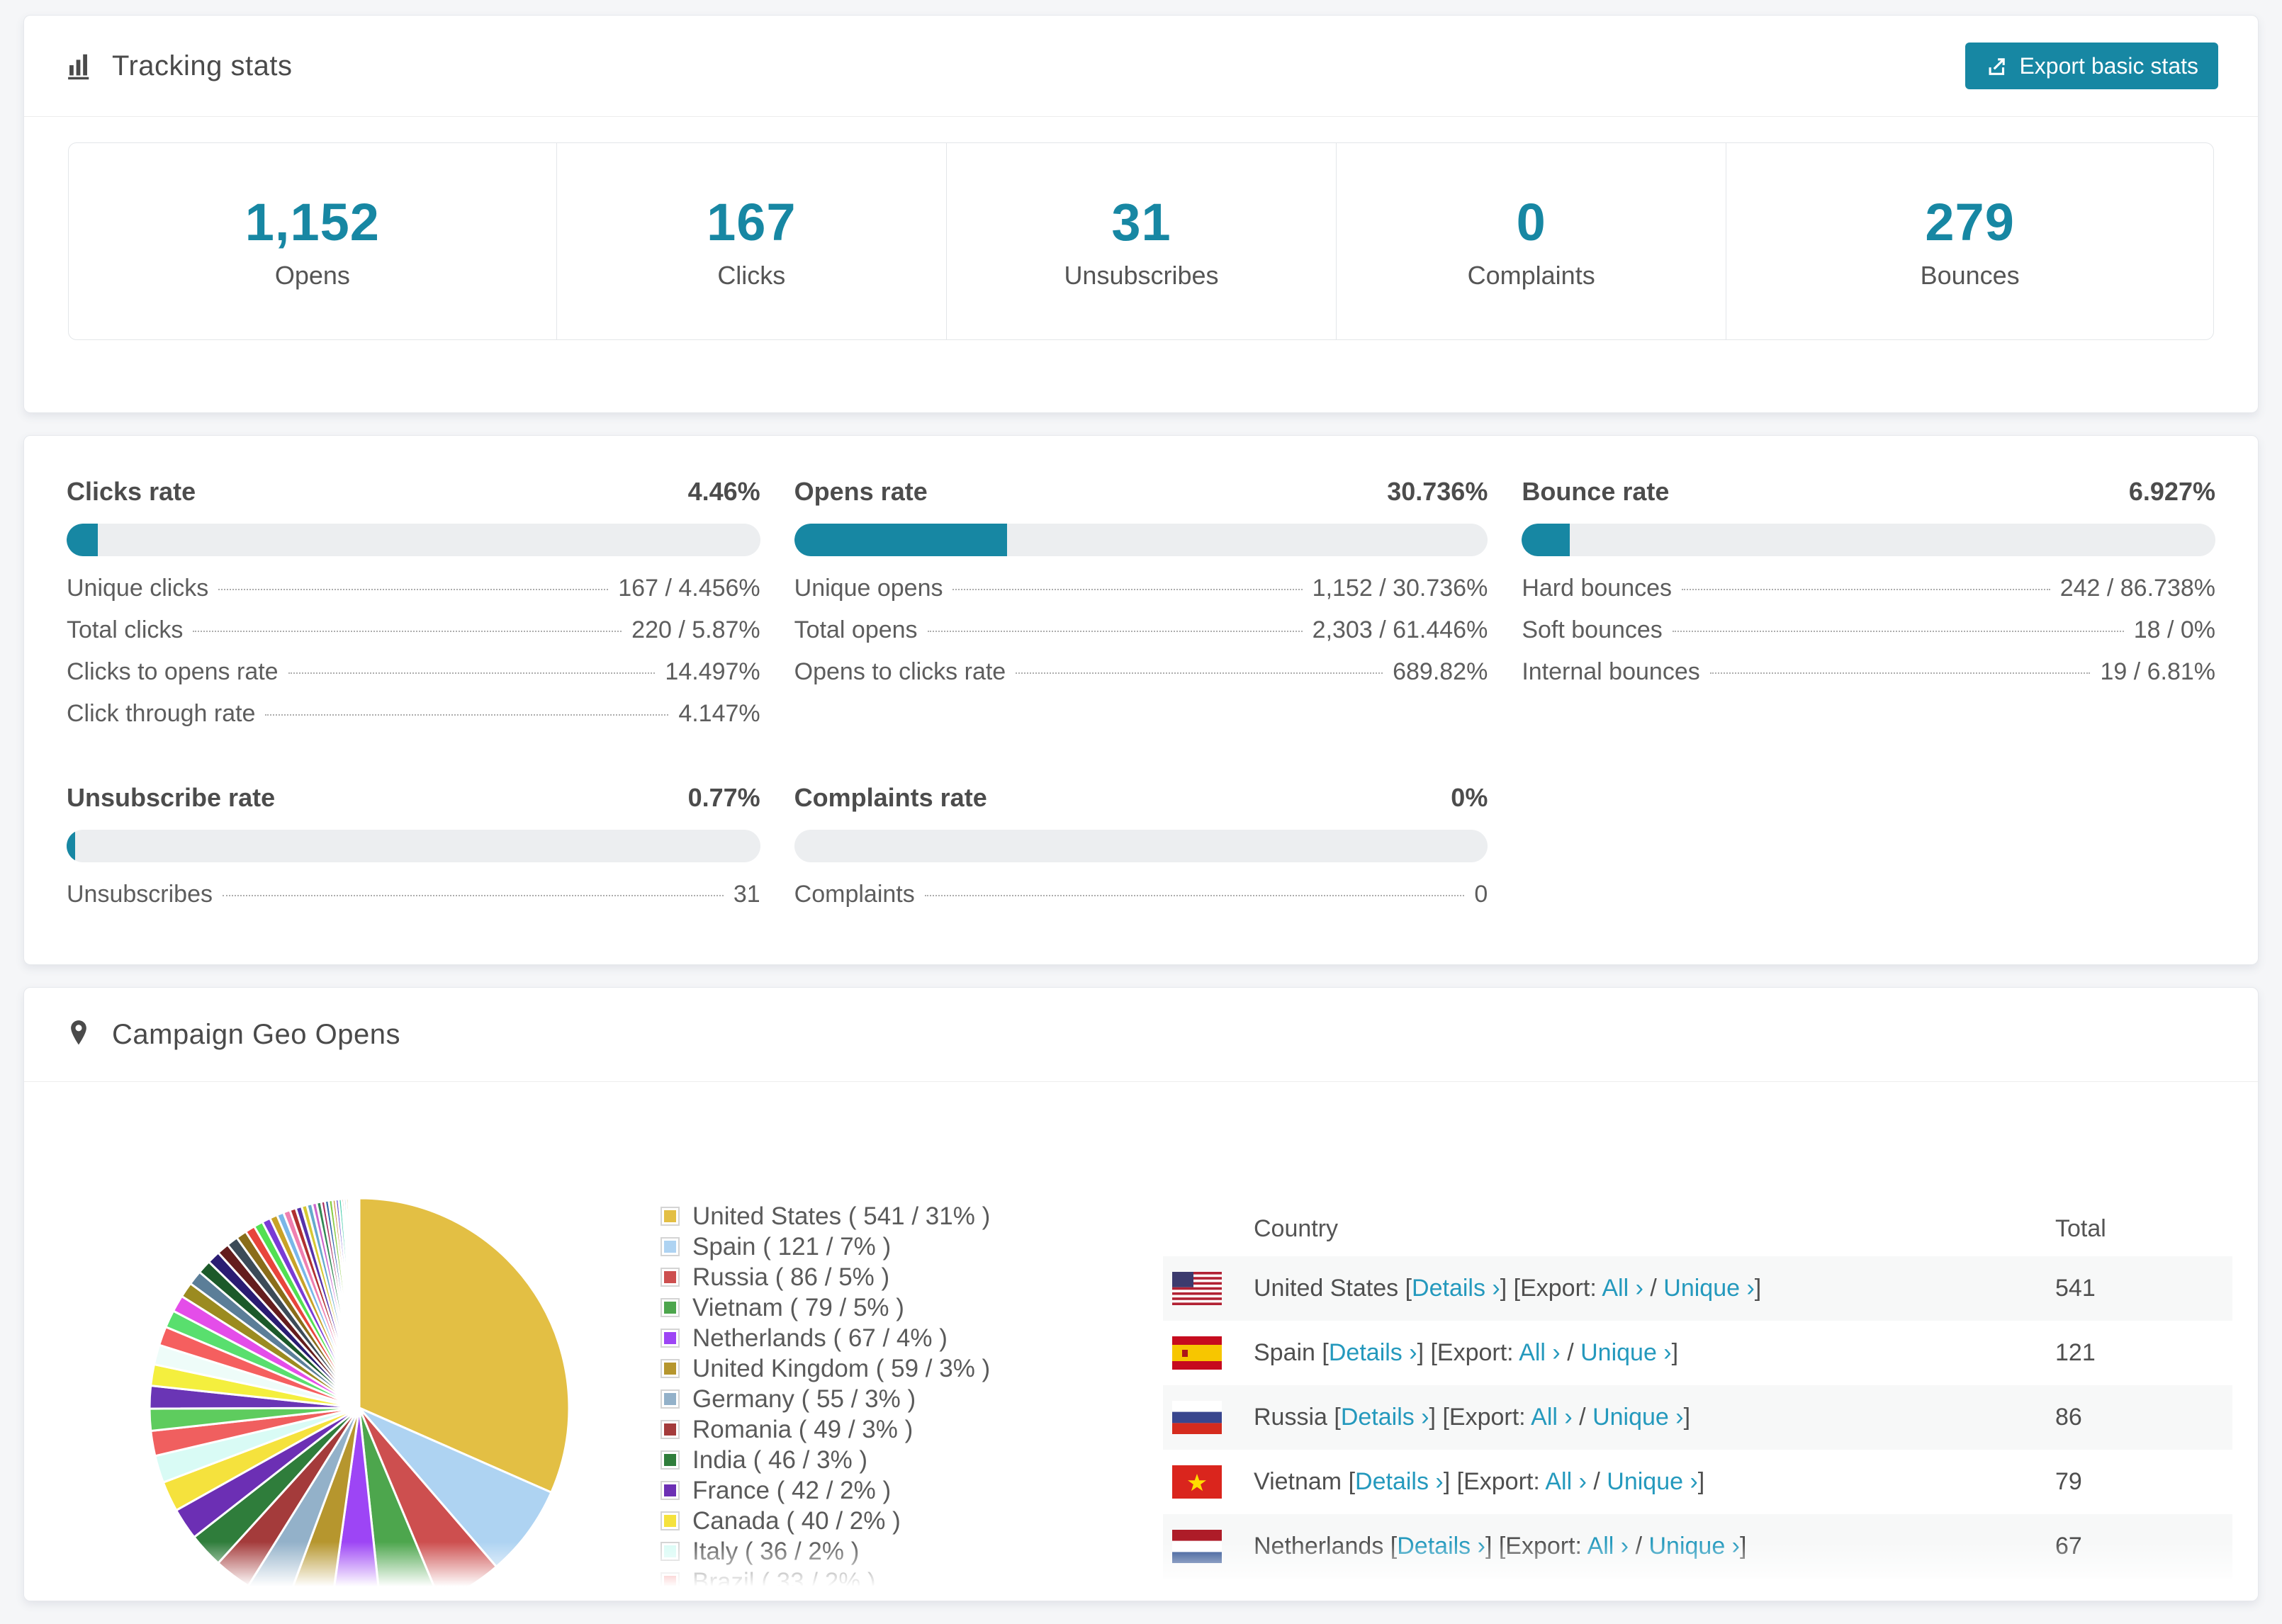 The height and width of the screenshot is (1624, 2282). I want to click on stat-row: Total opens 2,303 / 61.446%, so click(1141, 637).